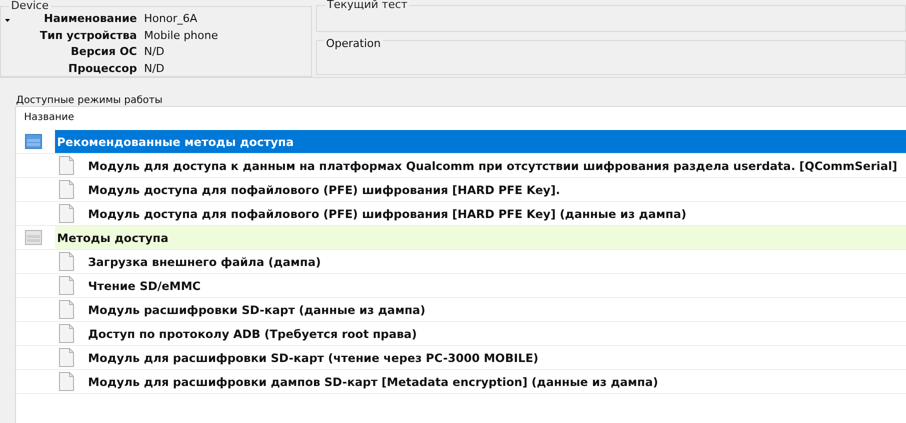  What do you see at coordinates (324, 189) in the screenshot?
I see `access-method-item: Модуль доступа для пофайлового (PFE) шифрования [HARD PFE Key].` at bounding box center [324, 189].